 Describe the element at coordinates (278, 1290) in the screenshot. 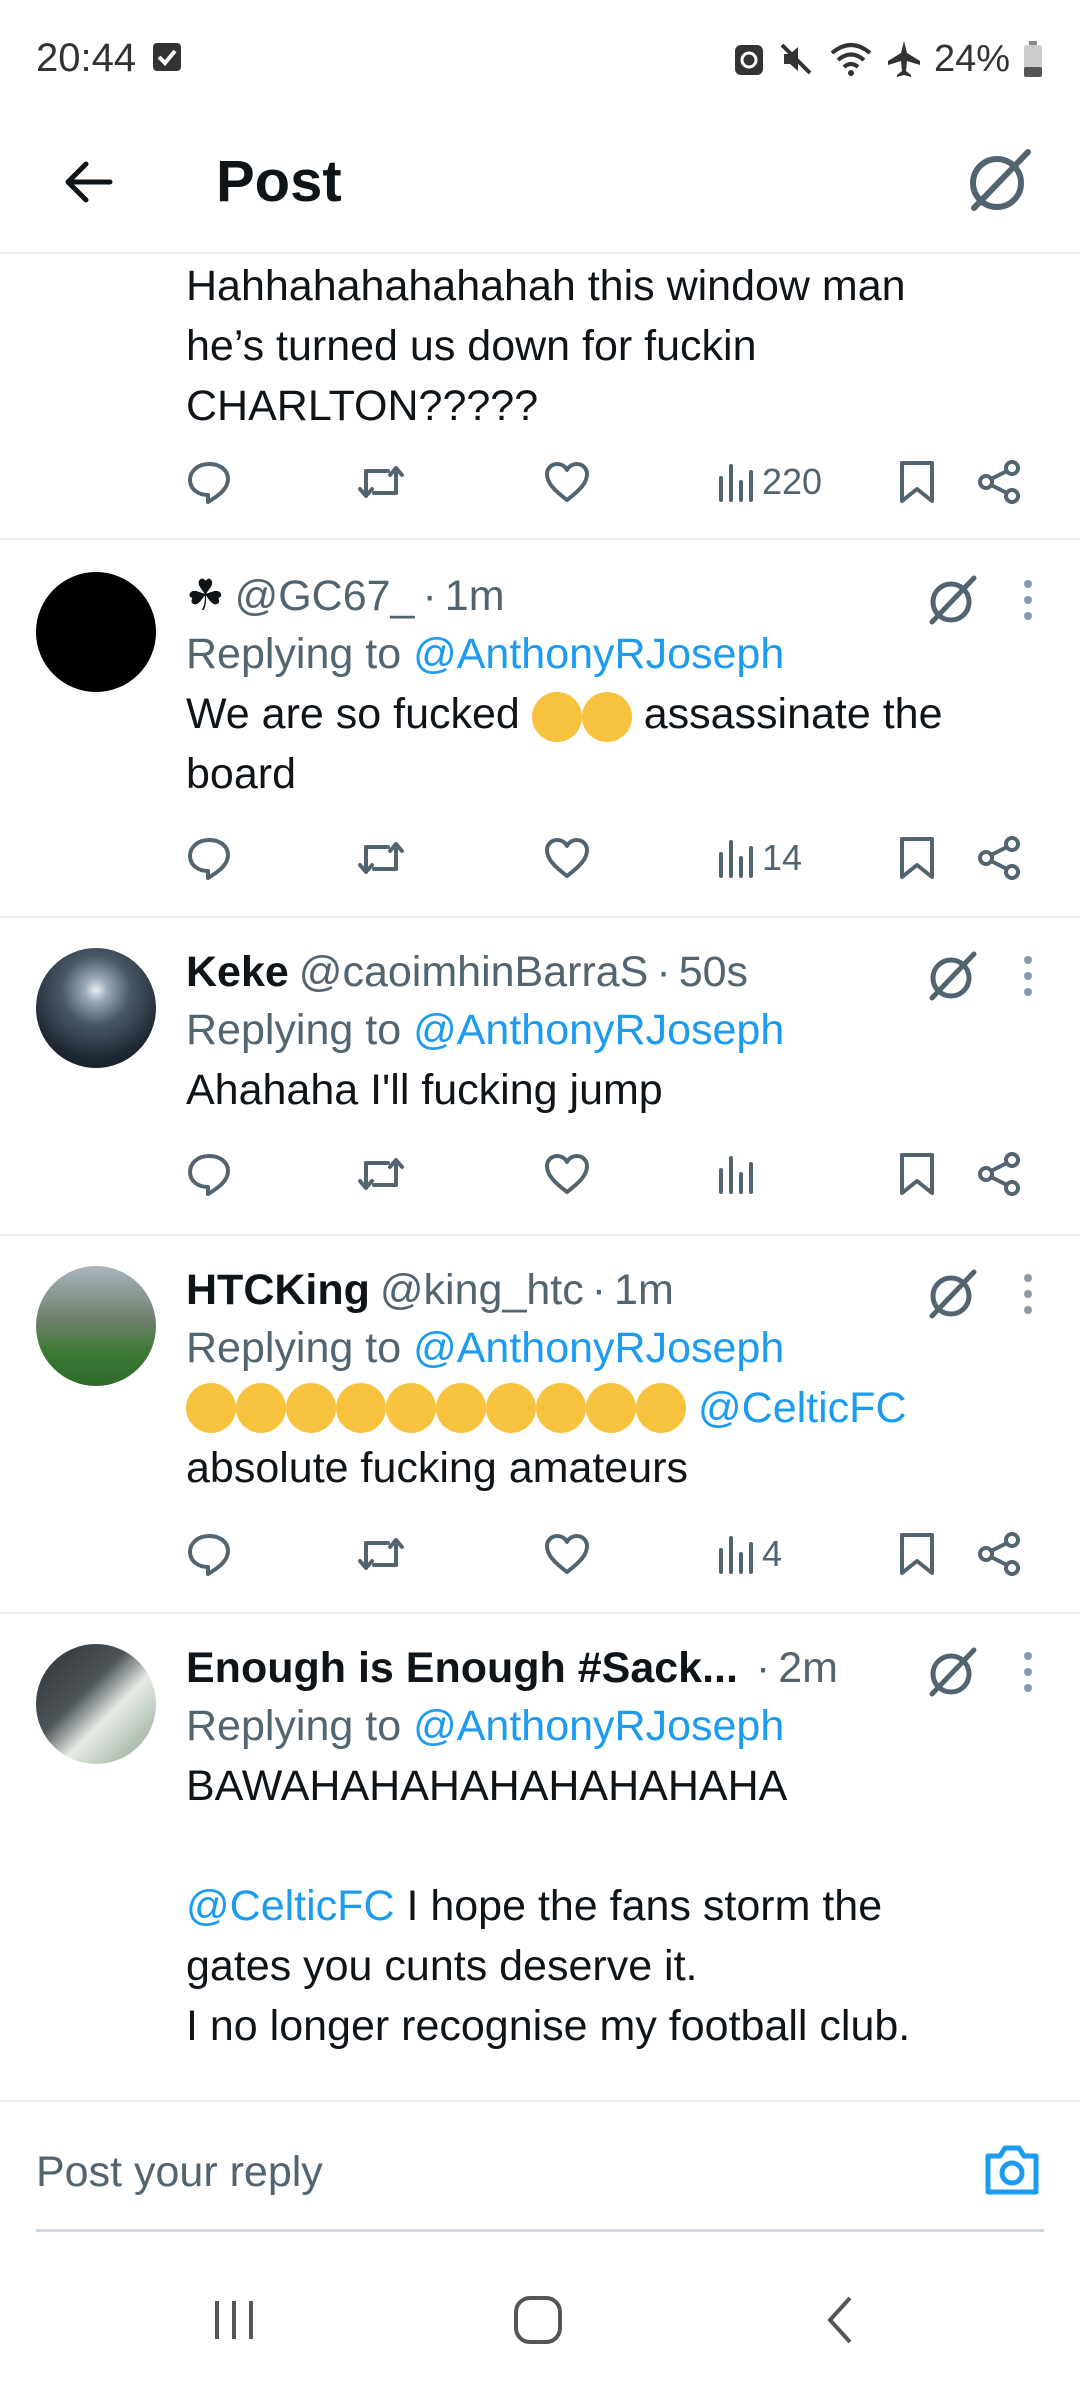

I see `display-name: HTCKing` at that location.